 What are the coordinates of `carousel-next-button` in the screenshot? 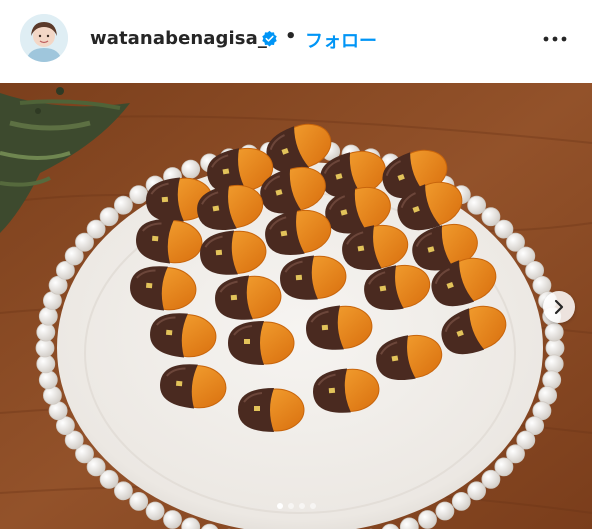 It's located at (559, 307).